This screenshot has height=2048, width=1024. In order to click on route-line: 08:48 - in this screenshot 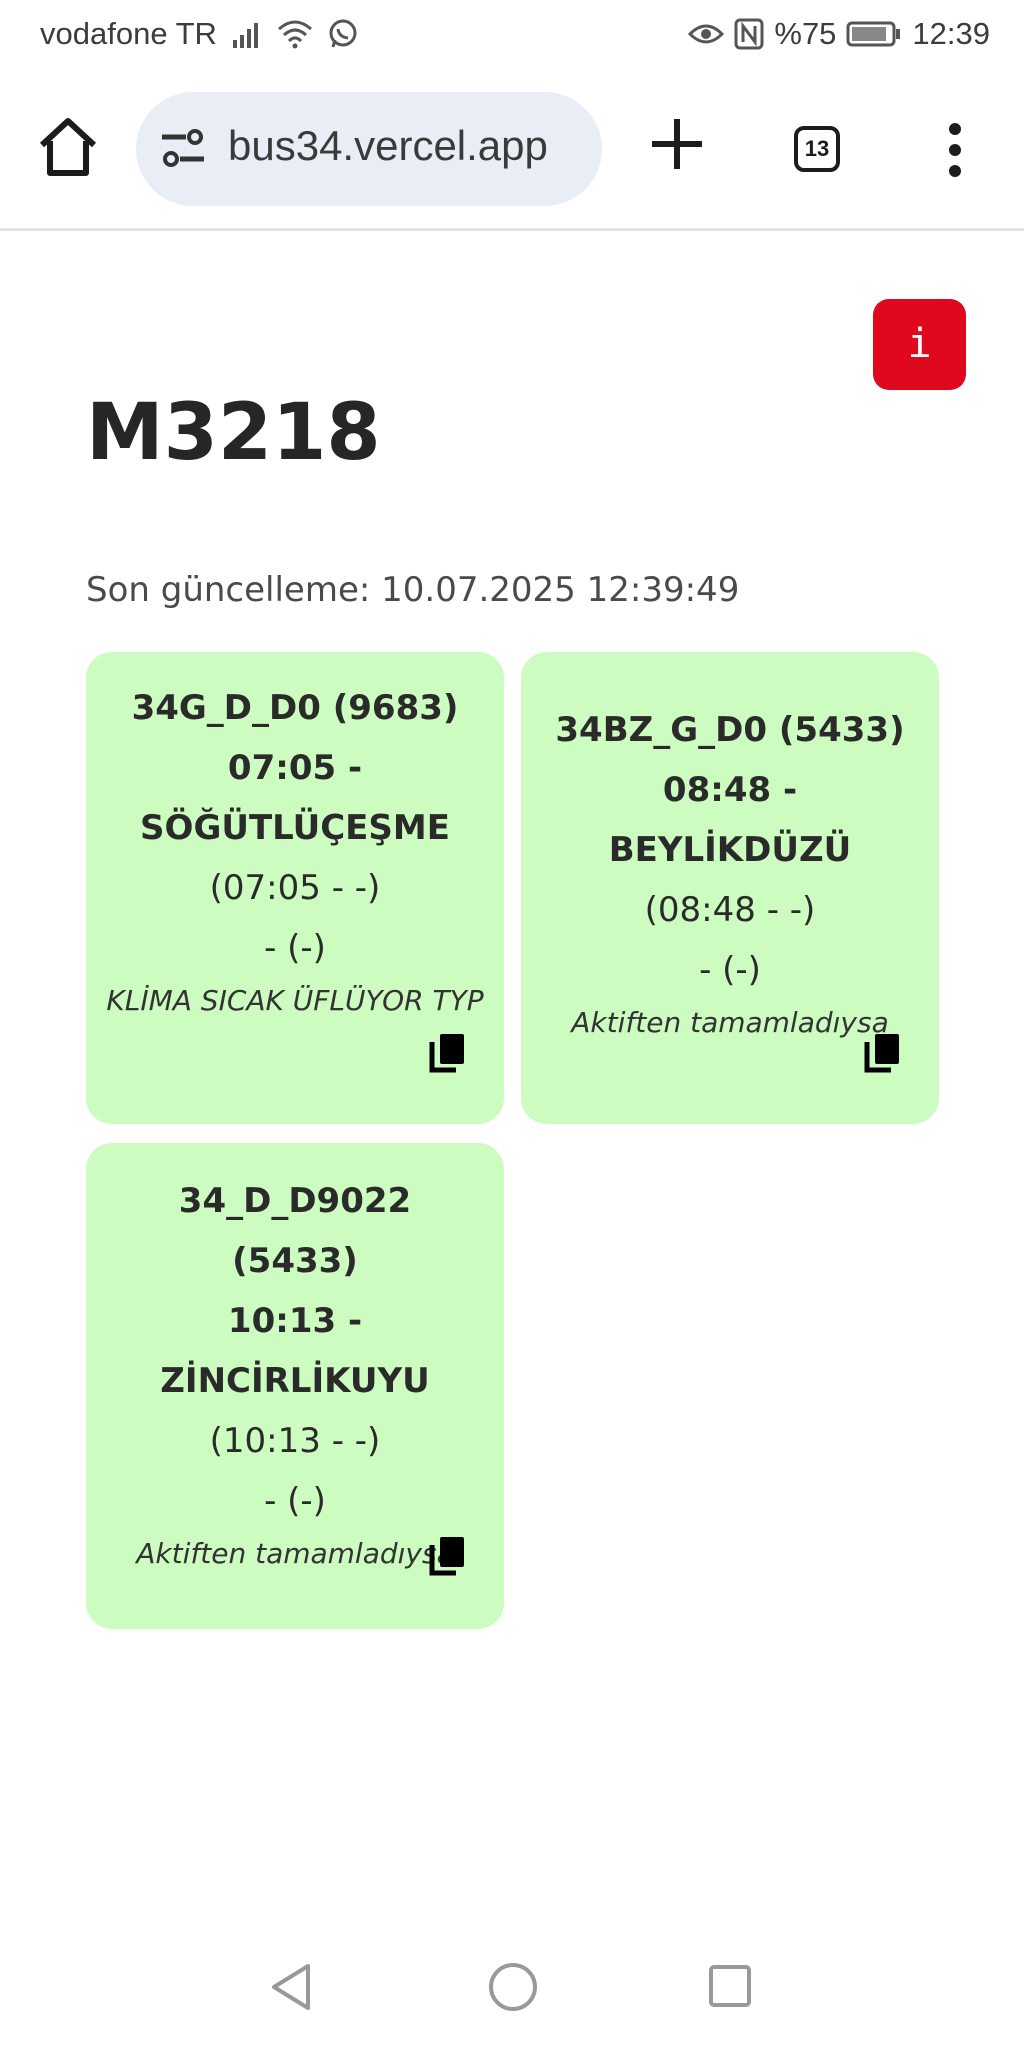, I will do `click(730, 790)`.